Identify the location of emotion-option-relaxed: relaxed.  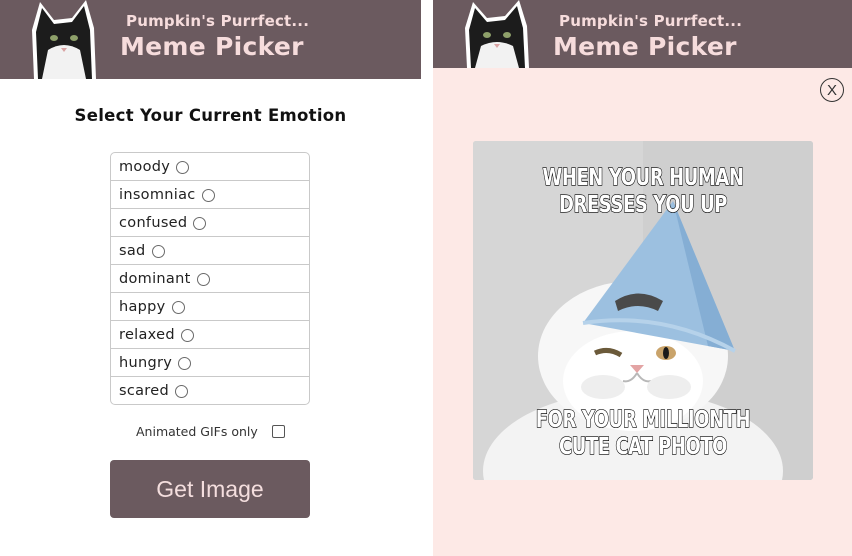
(210, 334).